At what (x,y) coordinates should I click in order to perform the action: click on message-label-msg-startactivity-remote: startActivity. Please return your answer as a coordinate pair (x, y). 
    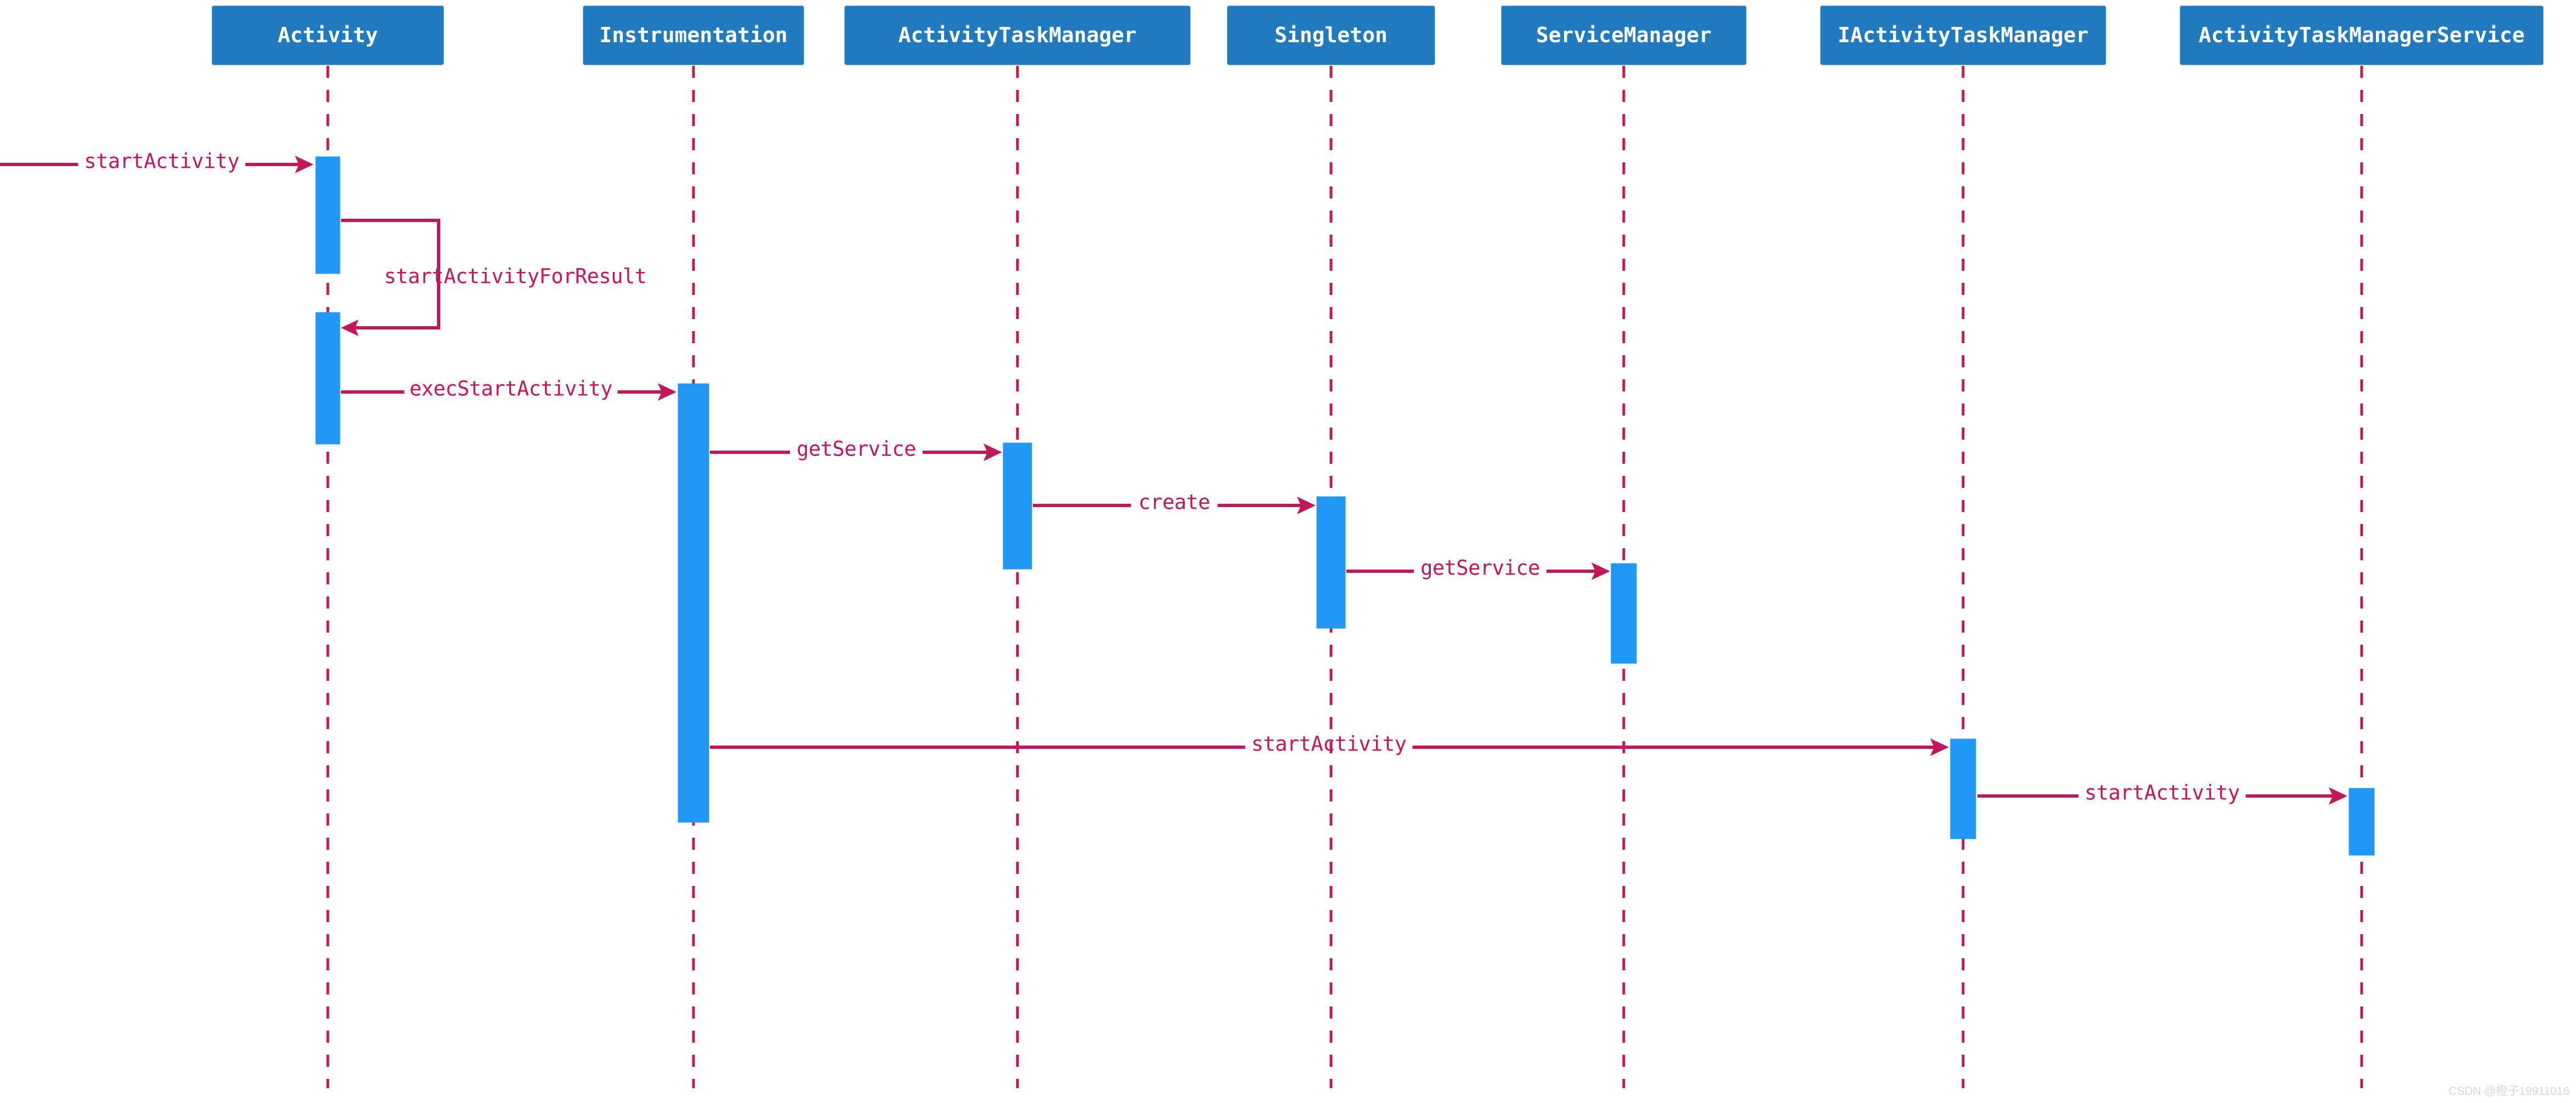
    Looking at the image, I should click on (1328, 744).